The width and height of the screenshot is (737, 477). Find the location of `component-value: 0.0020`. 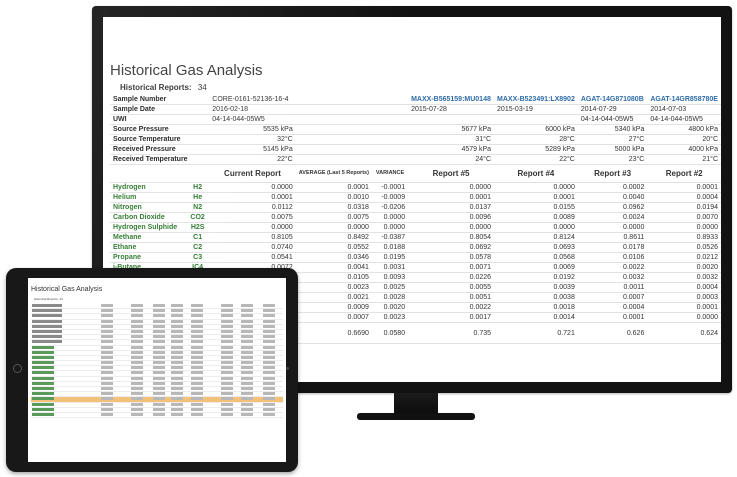

component-value: 0.0020 is located at coordinates (684, 267).